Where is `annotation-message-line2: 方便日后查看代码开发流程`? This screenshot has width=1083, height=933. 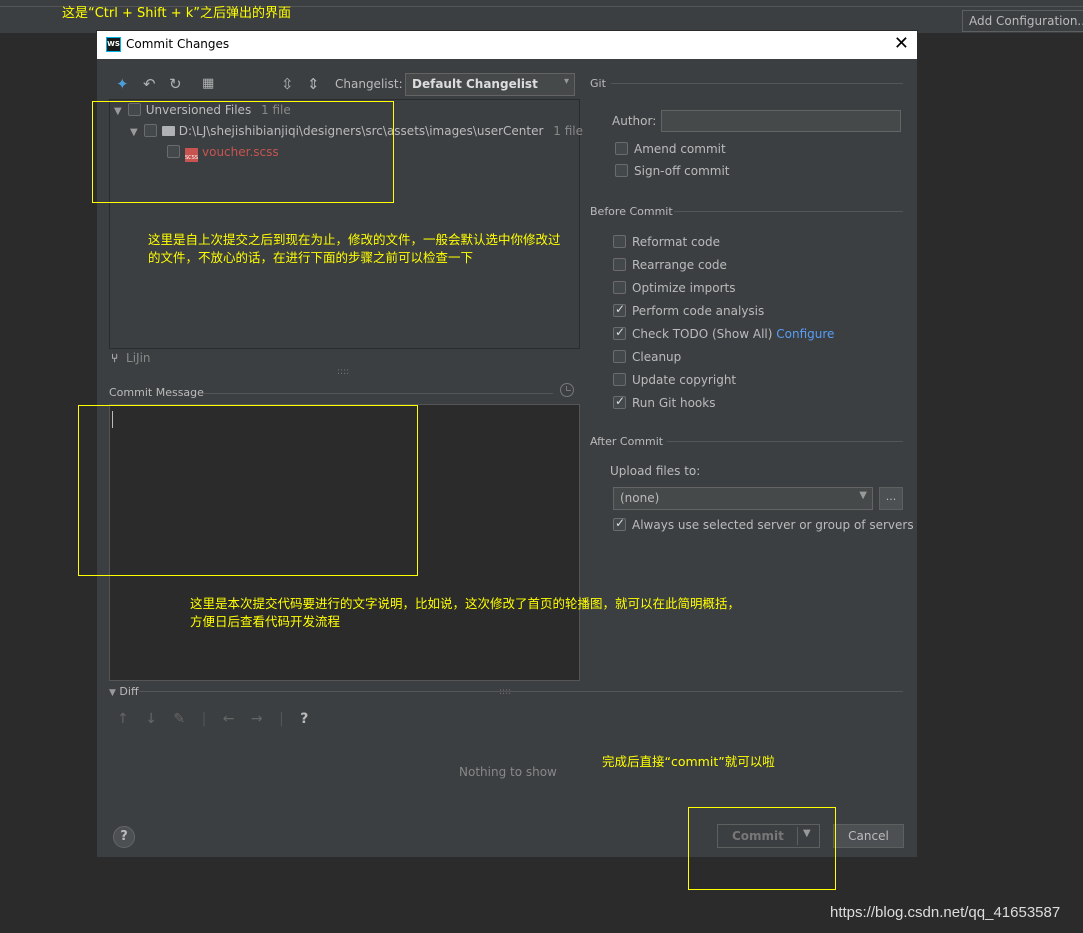
annotation-message-line2: 方便日后查看代码开发流程 is located at coordinates (265, 621).